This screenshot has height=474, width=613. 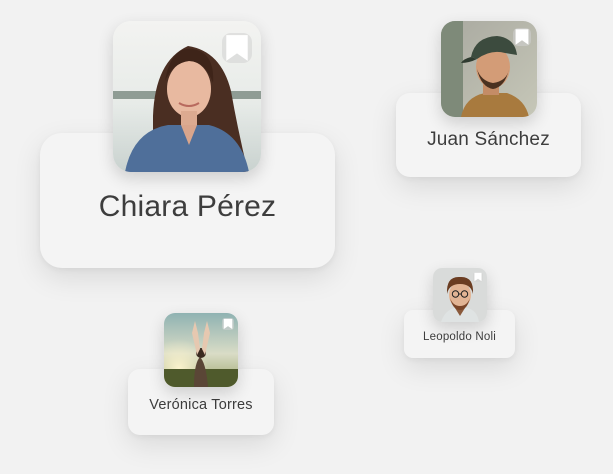 I want to click on avatar-leopoldo, so click(x=460, y=295).